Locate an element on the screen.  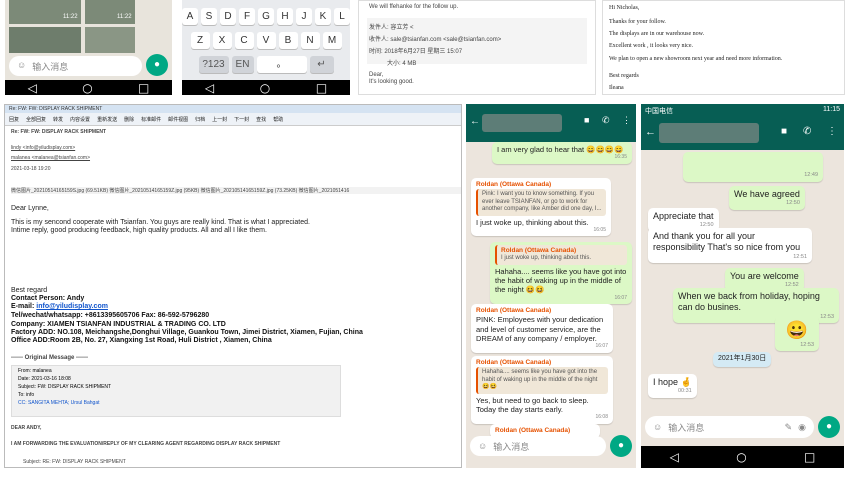
toolbar-button: 回复 is located at coordinates (14, 119).